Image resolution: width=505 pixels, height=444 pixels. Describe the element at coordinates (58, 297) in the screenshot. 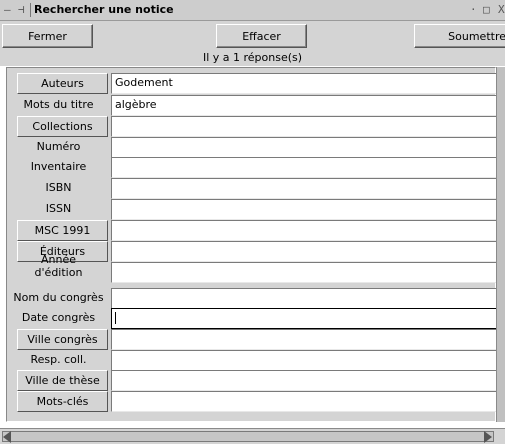

I see `field-label-nom-du-congres: Nom du congrès` at that location.